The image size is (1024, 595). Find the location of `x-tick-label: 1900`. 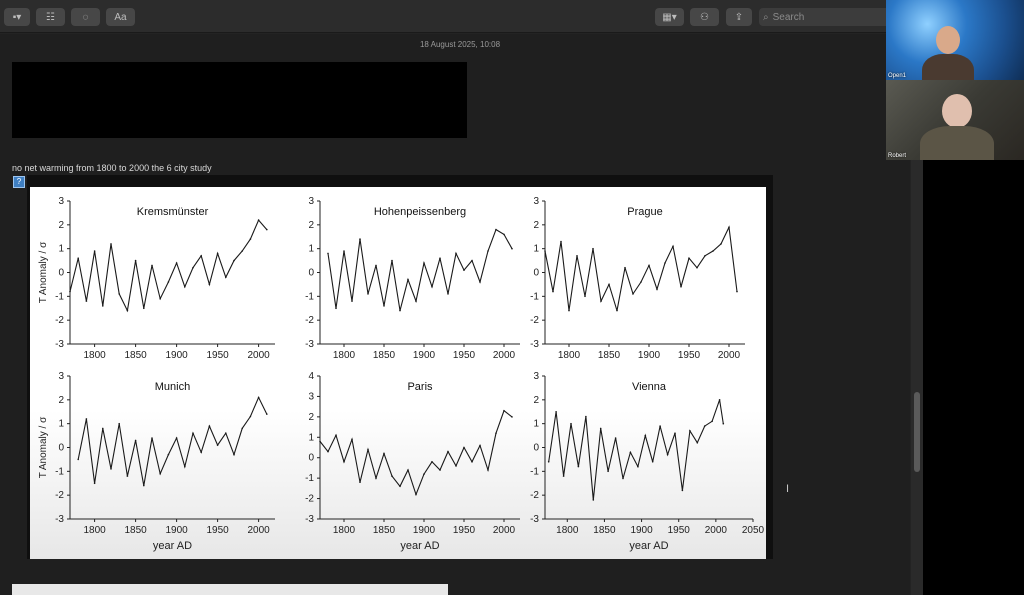

x-tick-label: 1900 is located at coordinates (176, 530).